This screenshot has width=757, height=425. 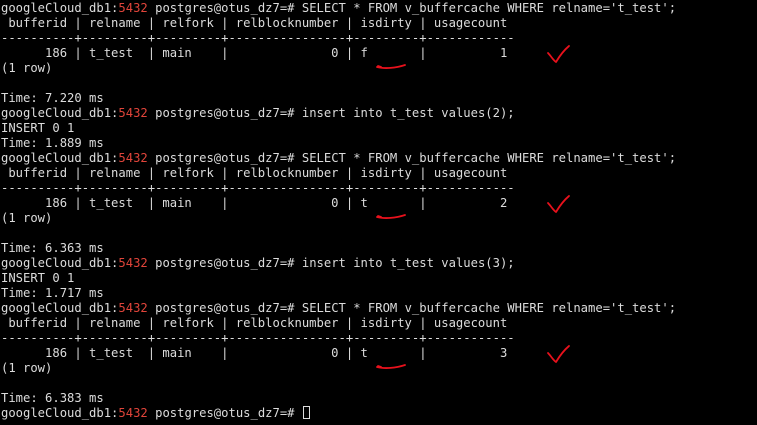 I want to click on text-cursor, so click(x=306, y=412).